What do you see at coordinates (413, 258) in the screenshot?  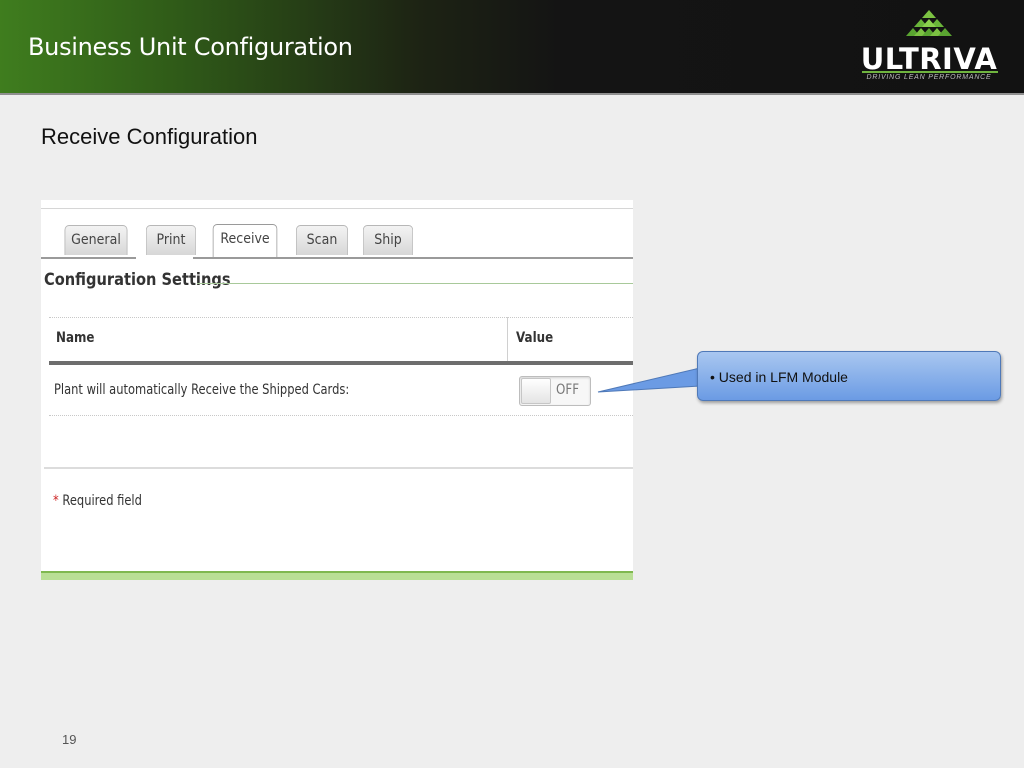 I see `tab-baseline` at bounding box center [413, 258].